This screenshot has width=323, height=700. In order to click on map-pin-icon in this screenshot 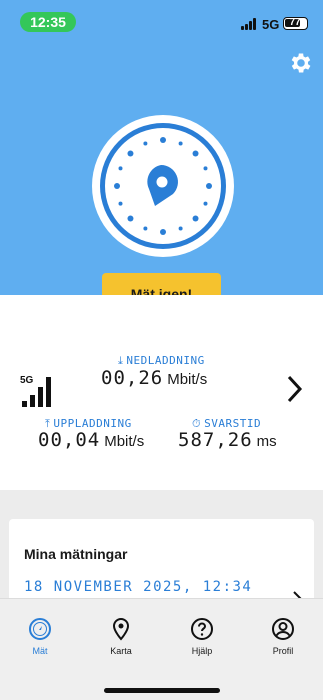, I will do `click(121, 629)`.